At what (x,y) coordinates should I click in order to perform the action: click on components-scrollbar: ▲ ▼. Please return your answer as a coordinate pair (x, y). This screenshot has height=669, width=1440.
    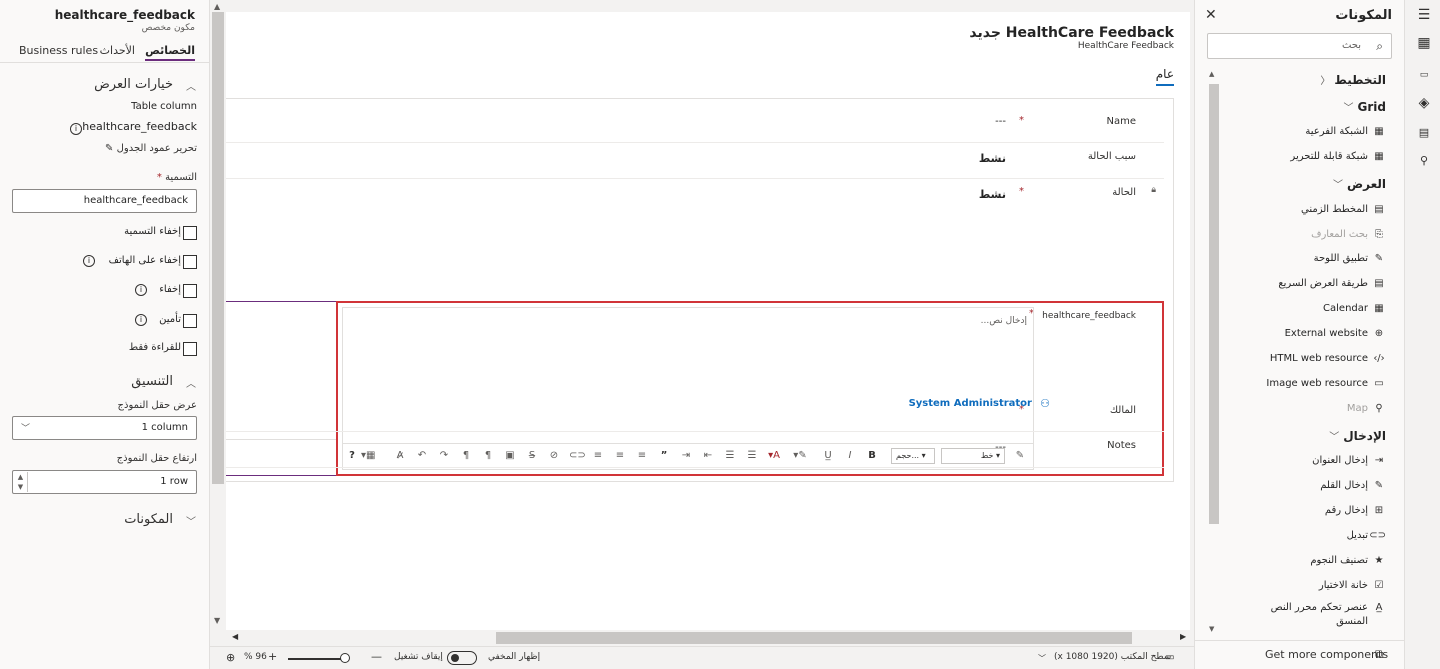
    Looking at the image, I should click on (1214, 352).